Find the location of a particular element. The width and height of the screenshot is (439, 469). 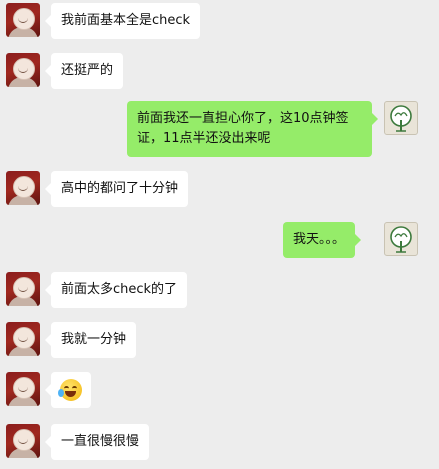

message-row: 高中的都问了十分钟 is located at coordinates (219, 189).